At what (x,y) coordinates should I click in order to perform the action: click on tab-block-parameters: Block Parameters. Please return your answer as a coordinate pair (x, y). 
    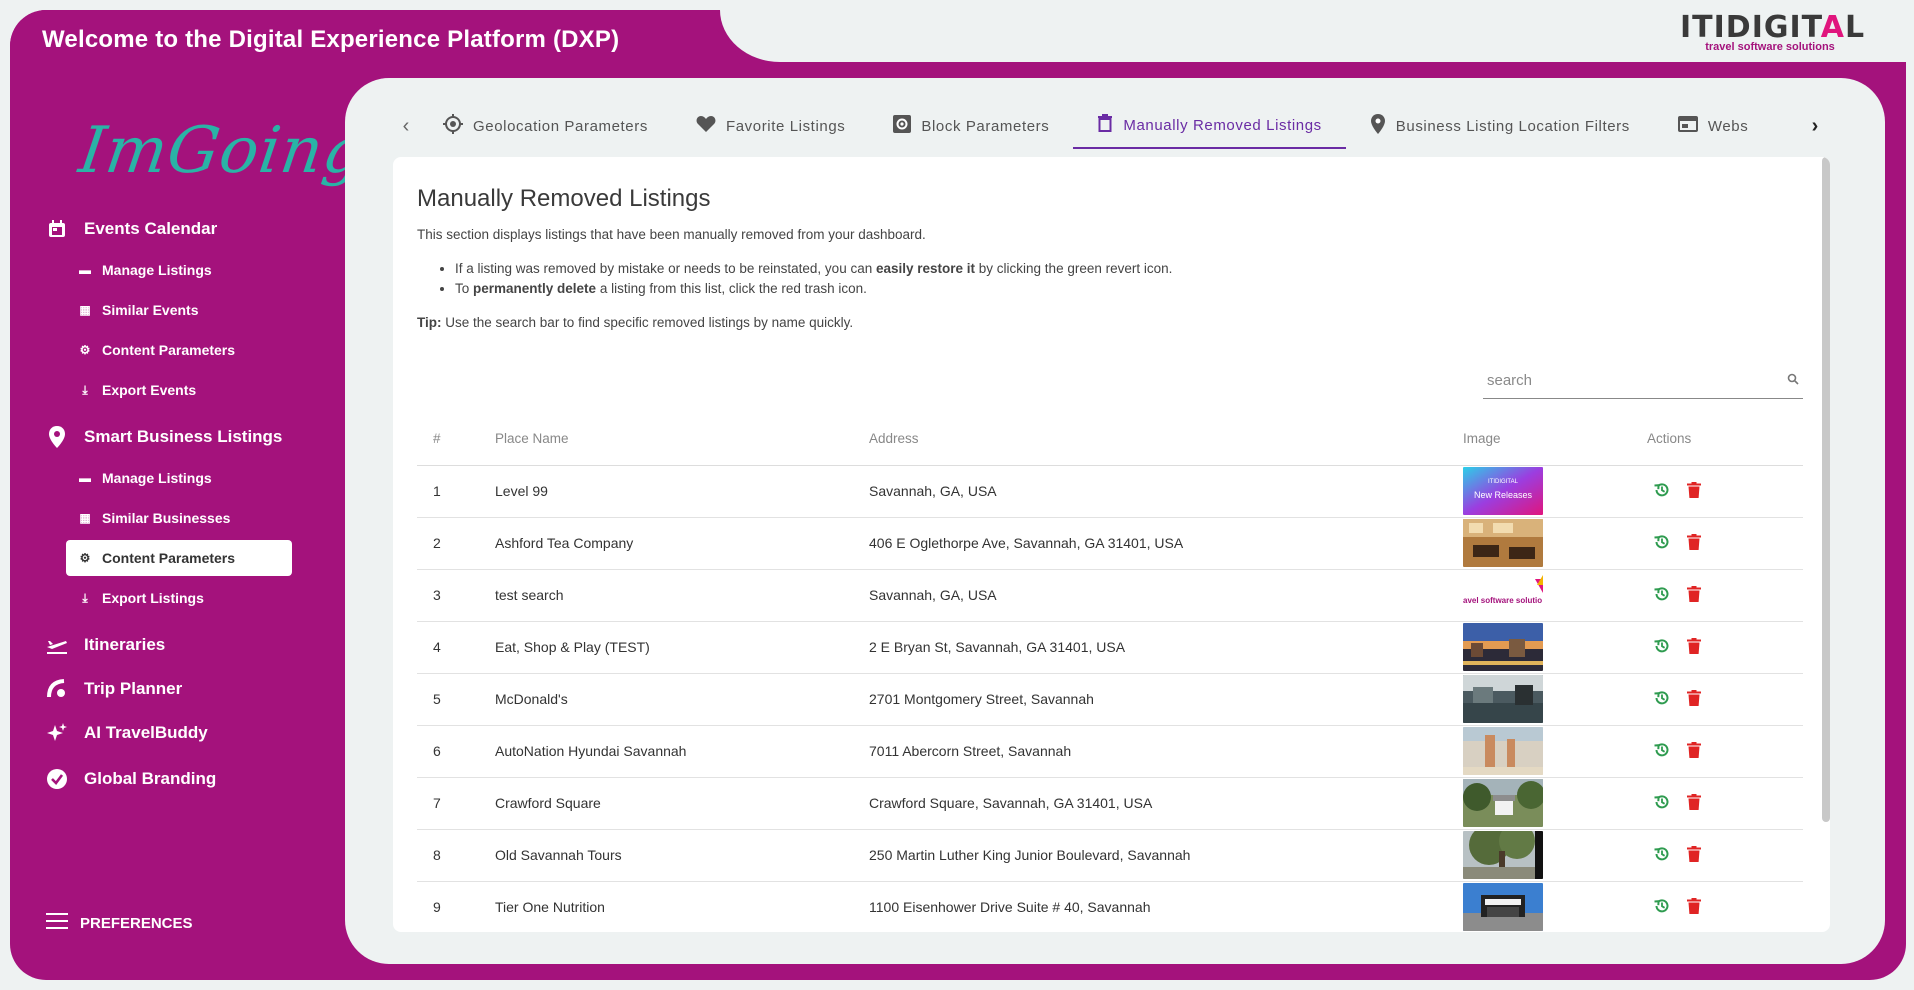
    Looking at the image, I should click on (971, 126).